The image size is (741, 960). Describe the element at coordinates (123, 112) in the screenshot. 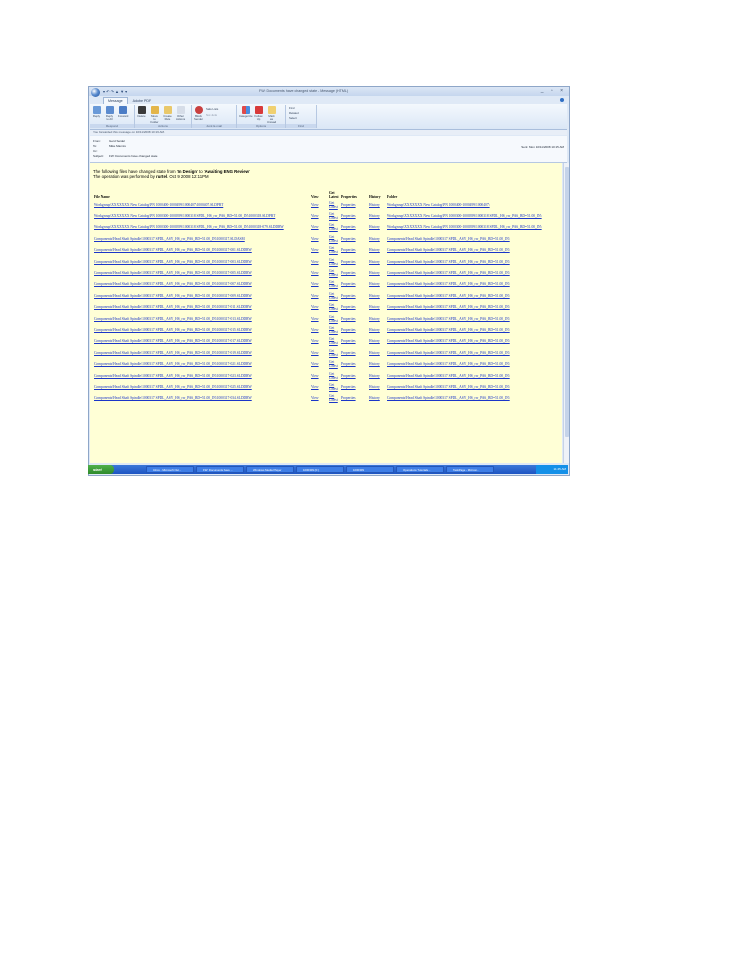

I see `forward-button: Forward` at that location.